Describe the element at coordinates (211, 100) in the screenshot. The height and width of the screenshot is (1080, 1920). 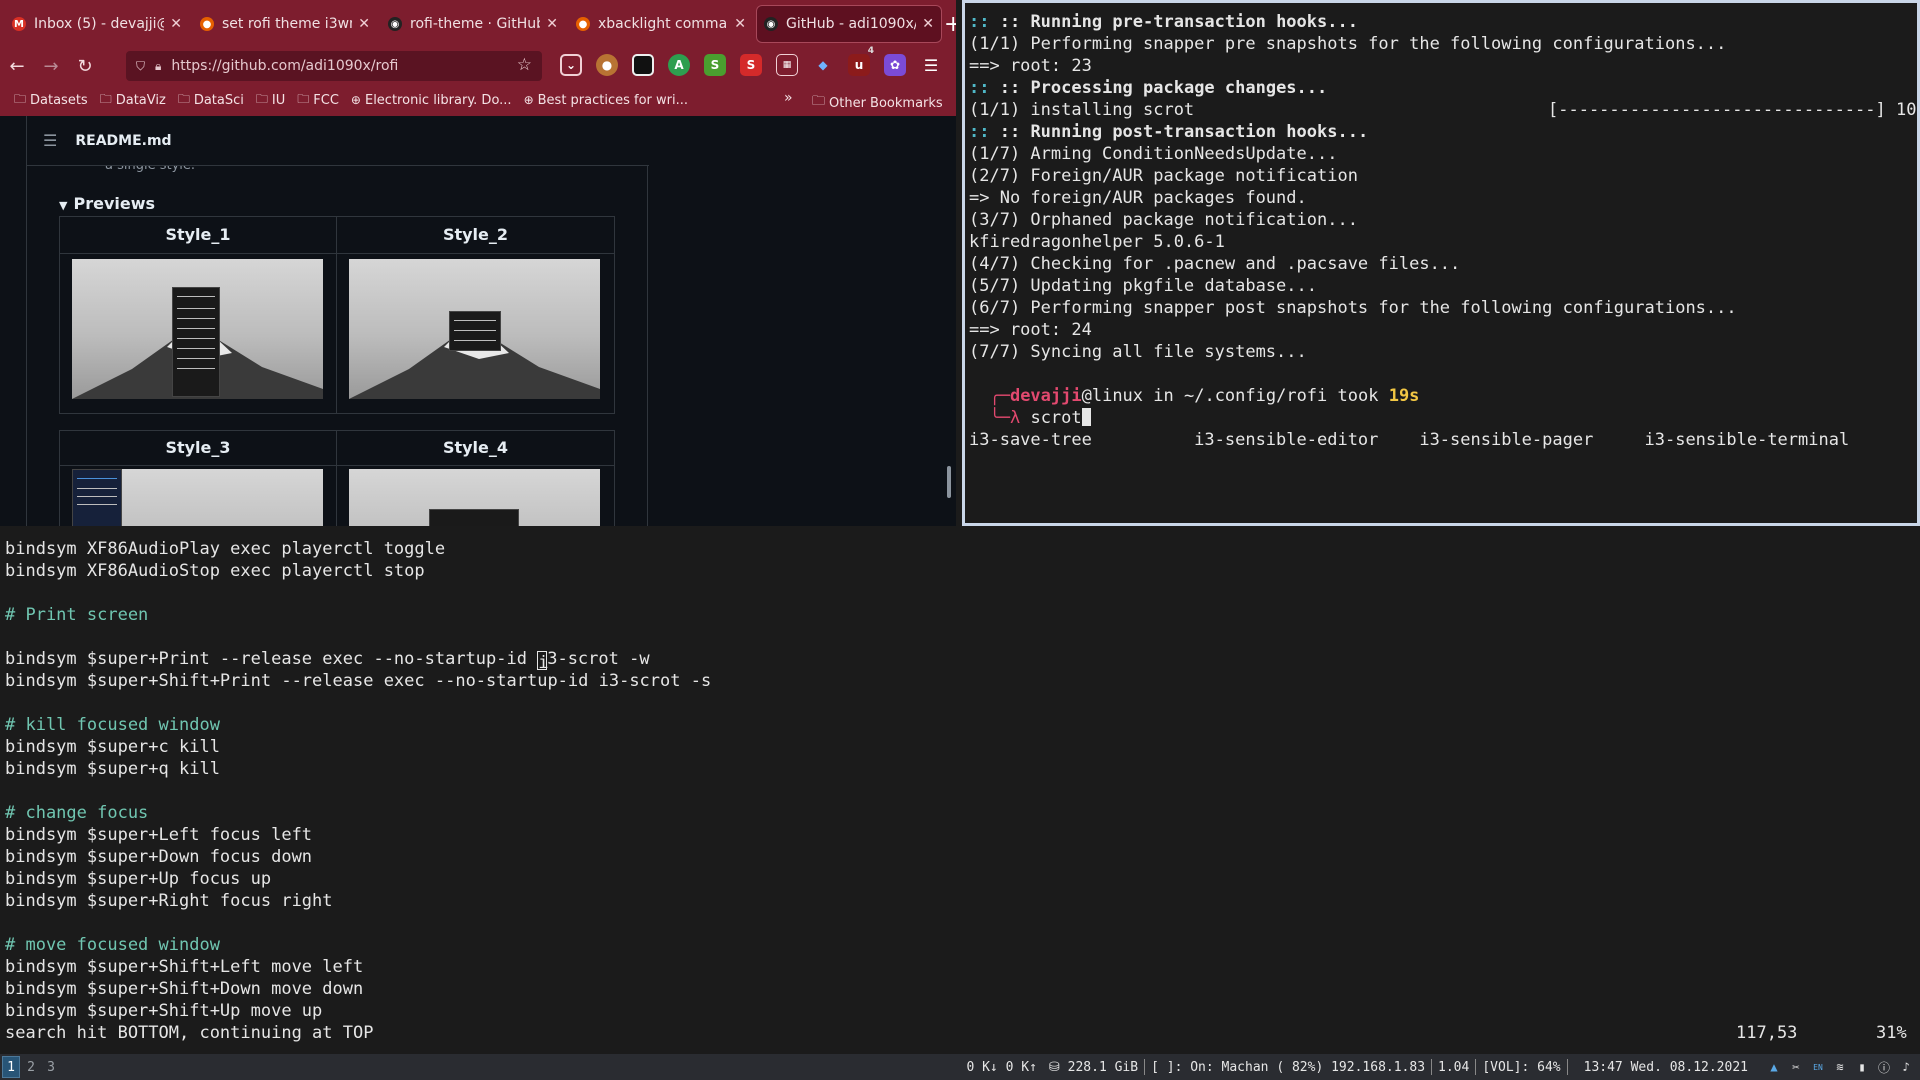
I see `bookmark-folder-datasci: 🗀 DataSci` at that location.